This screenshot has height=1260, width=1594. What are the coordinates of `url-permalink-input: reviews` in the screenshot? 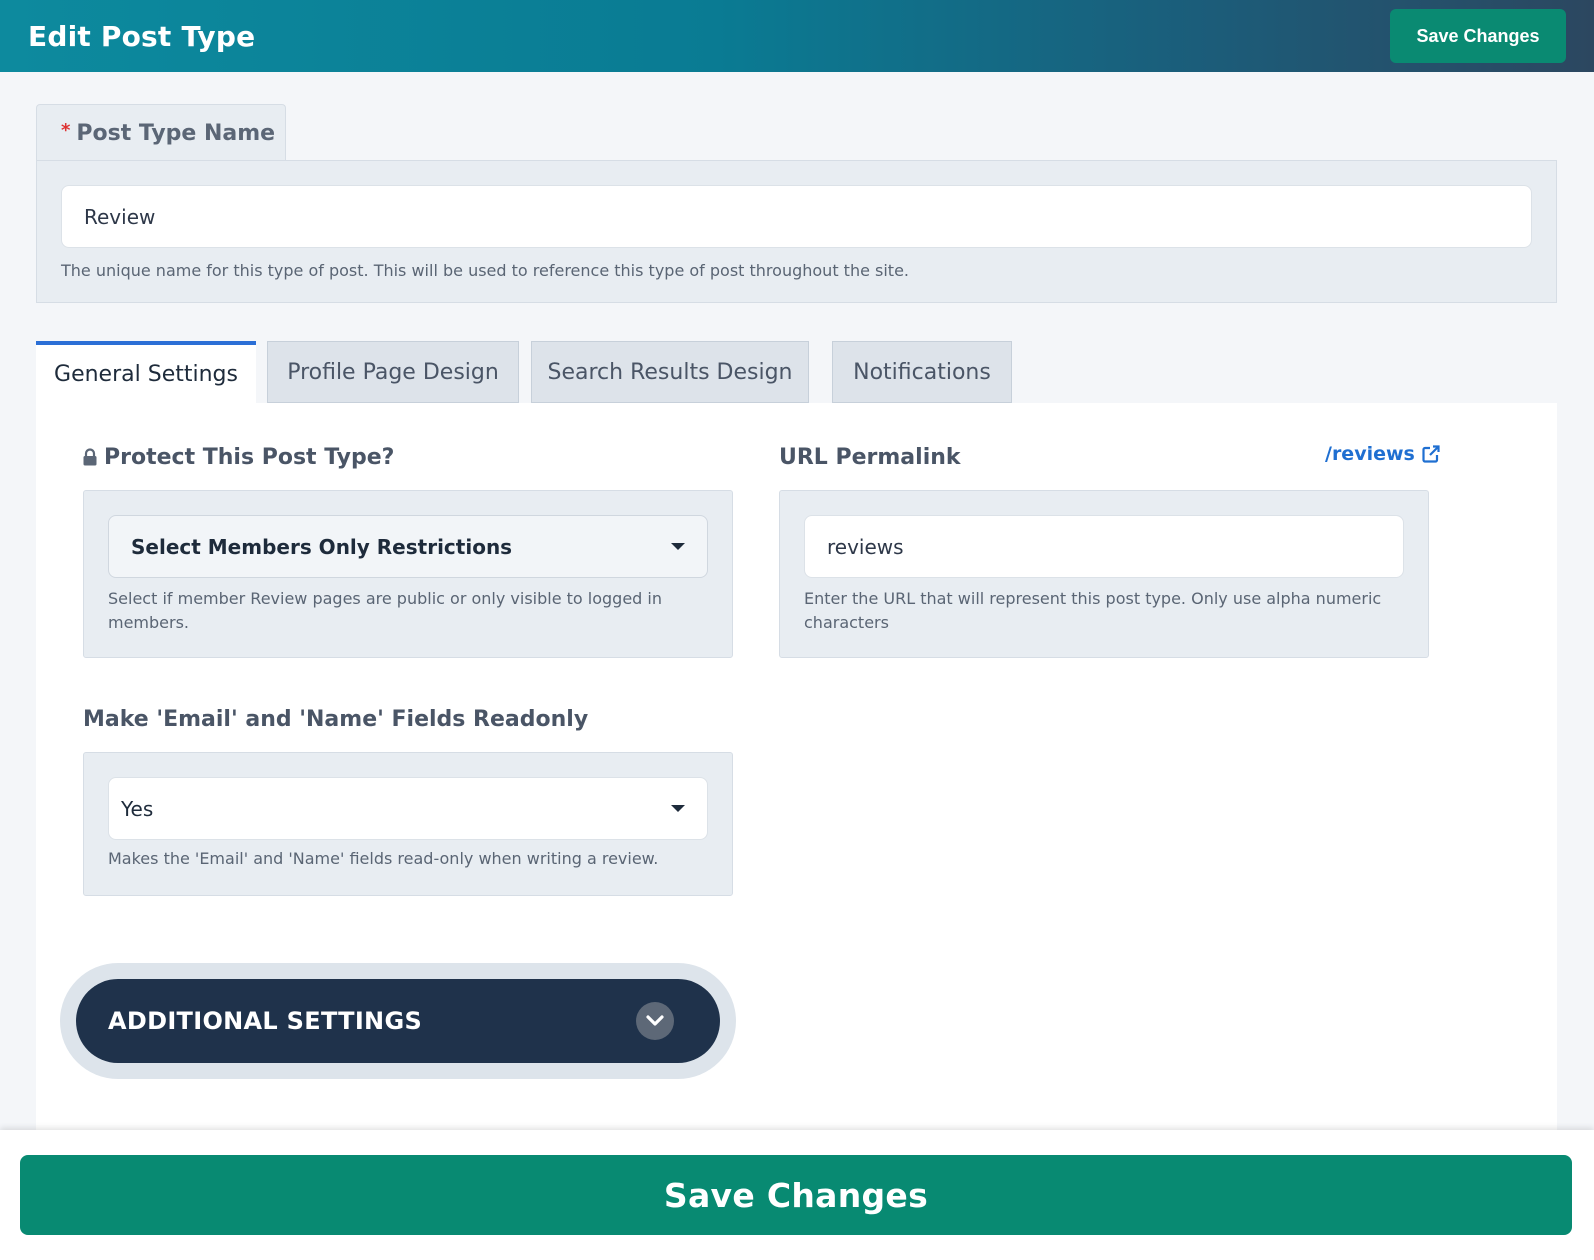 It's located at (1104, 546).